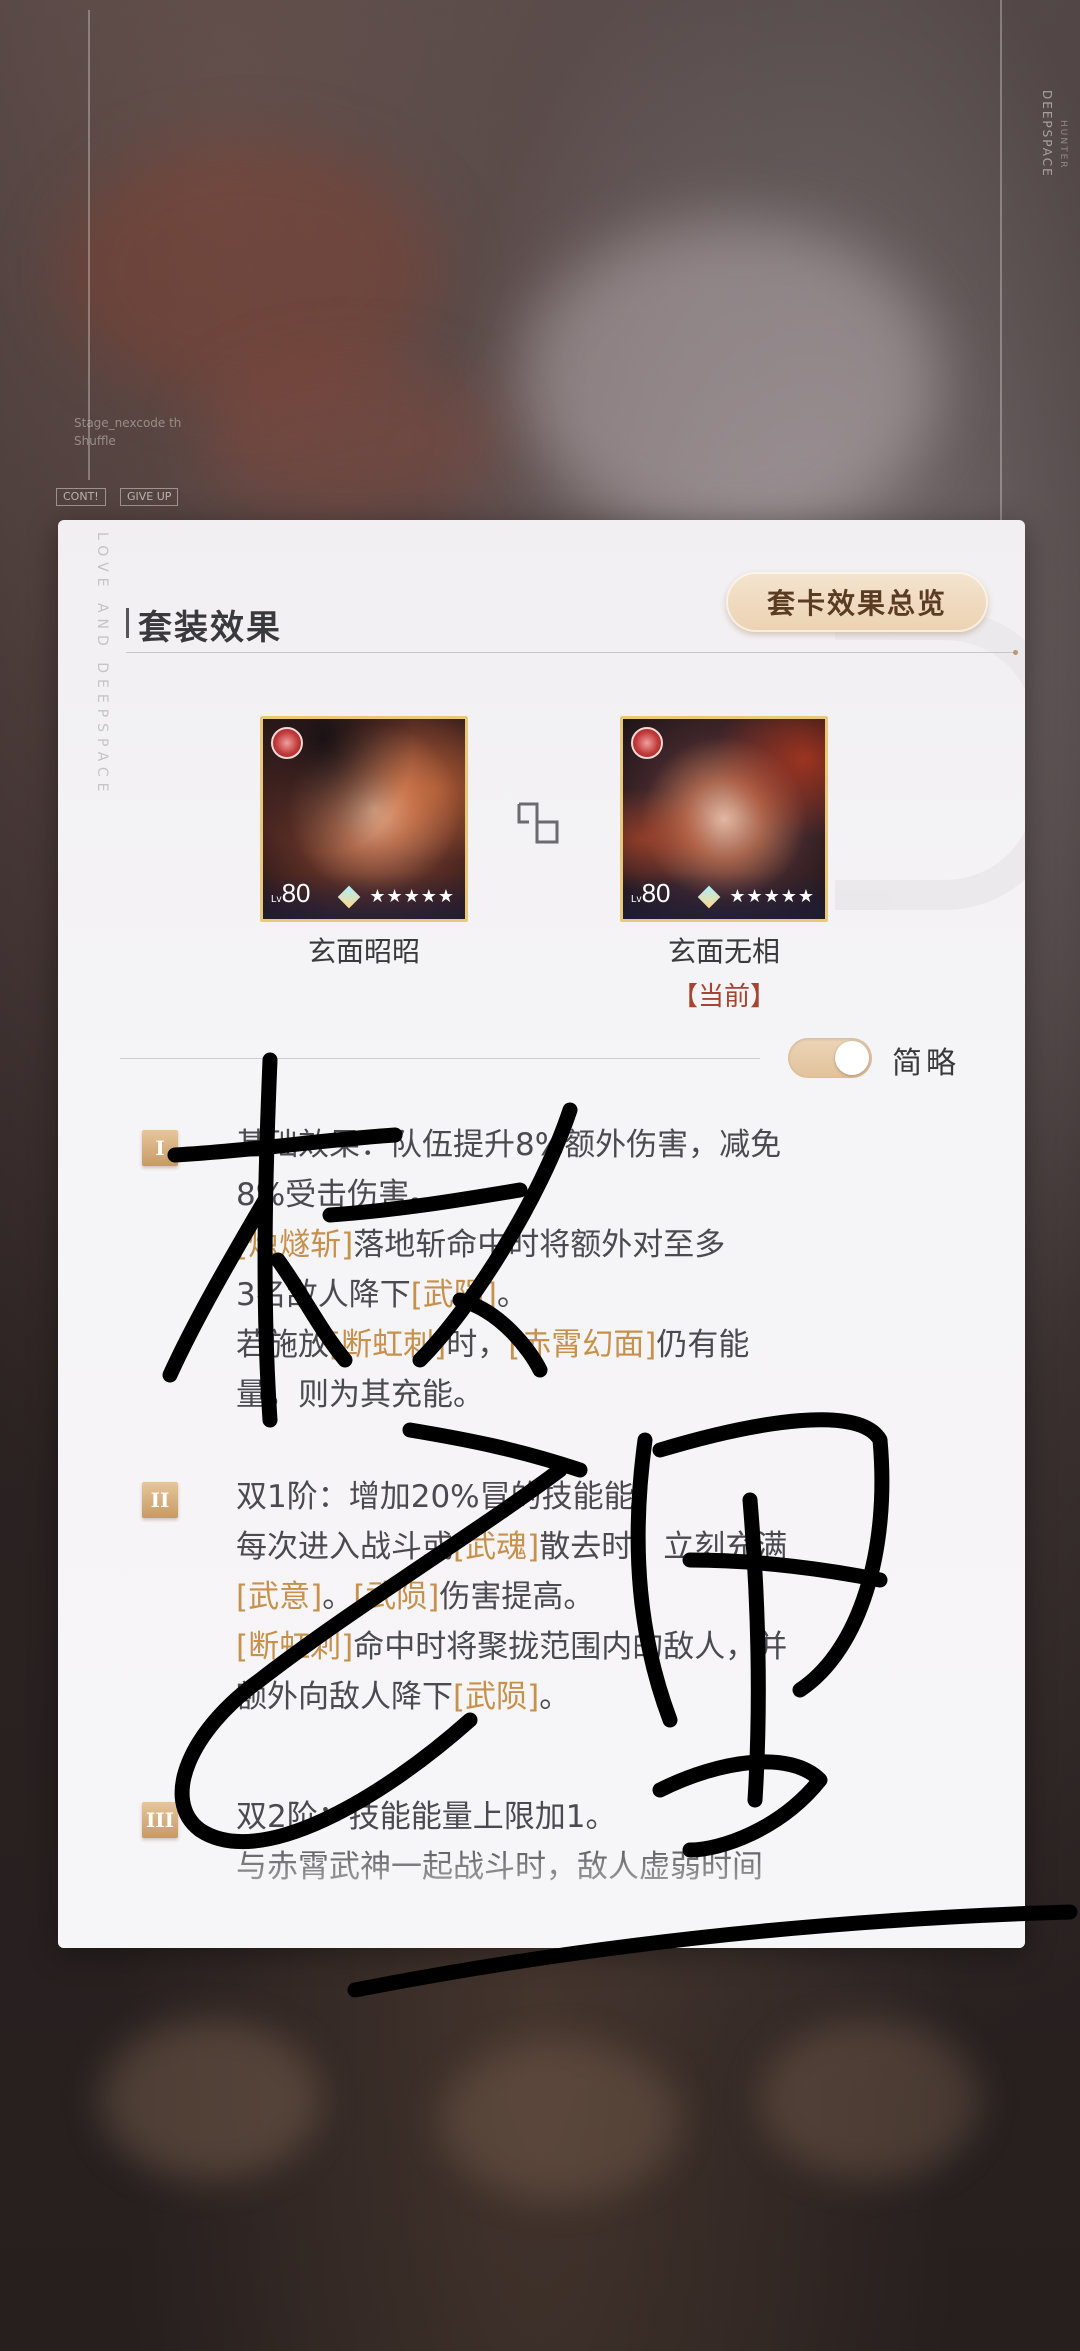 The image size is (1080, 2351). What do you see at coordinates (496, 1547) in the screenshot?
I see `skill-keyword: [武魂]` at bounding box center [496, 1547].